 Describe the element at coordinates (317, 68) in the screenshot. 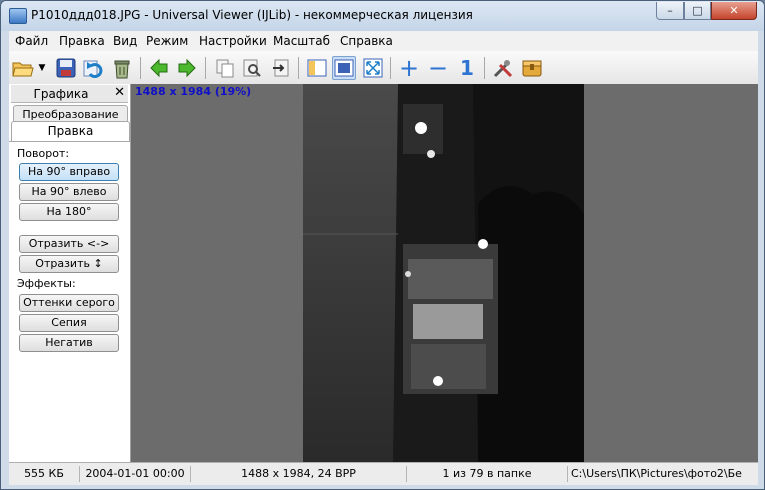

I see `panel-toggle-icon` at that location.